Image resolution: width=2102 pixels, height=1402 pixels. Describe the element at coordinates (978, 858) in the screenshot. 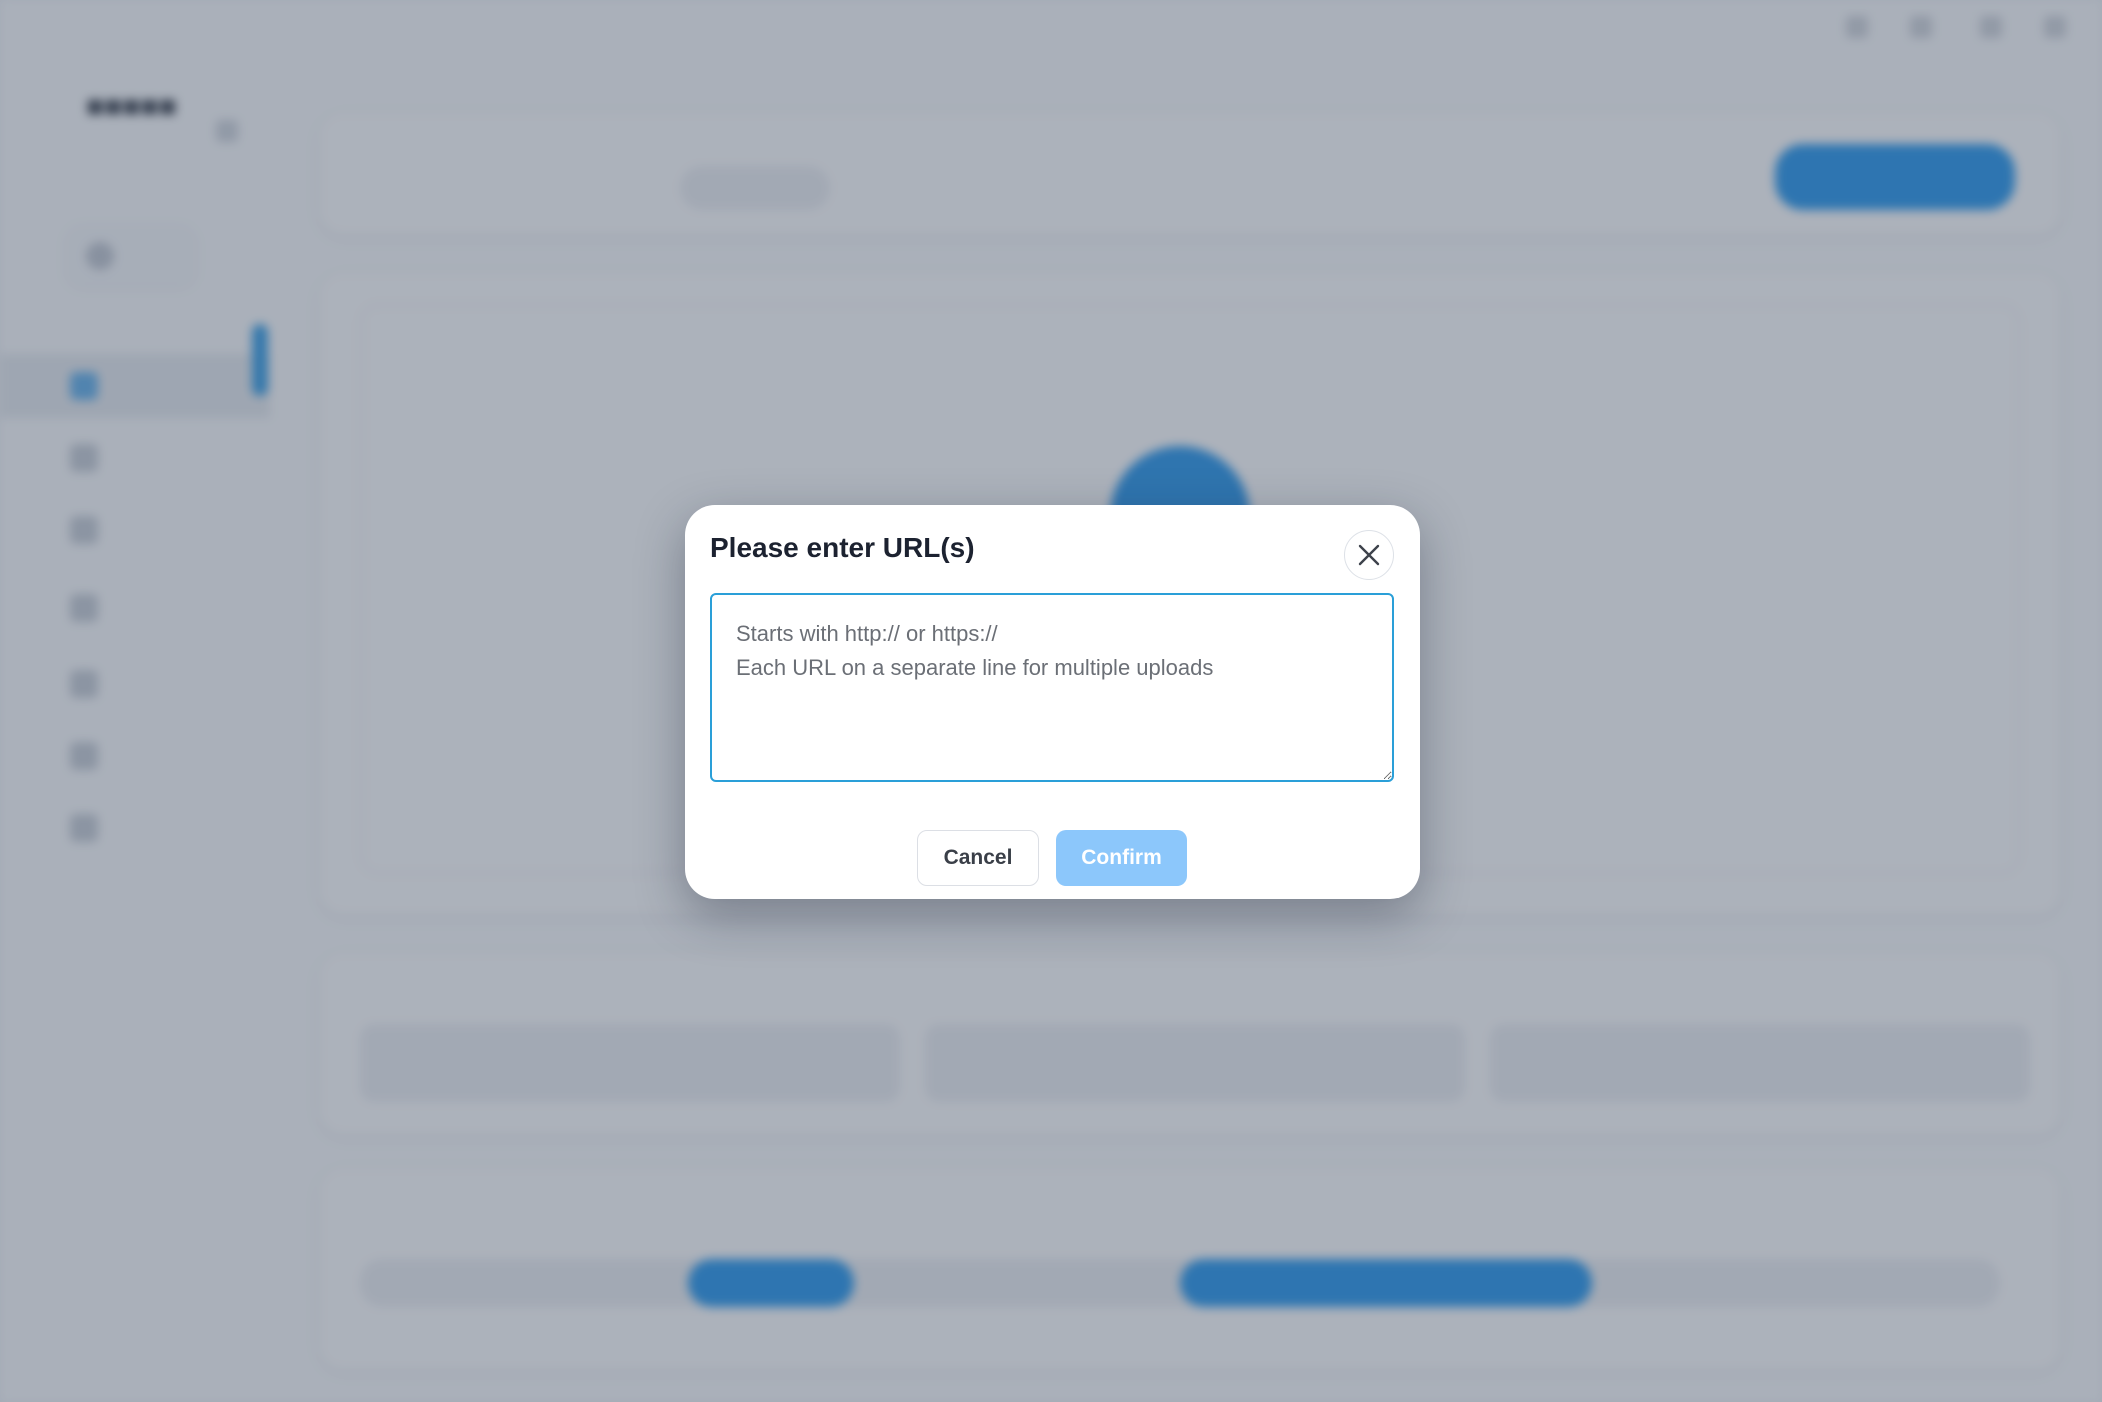

I see `cancel-button: Cancel` at that location.